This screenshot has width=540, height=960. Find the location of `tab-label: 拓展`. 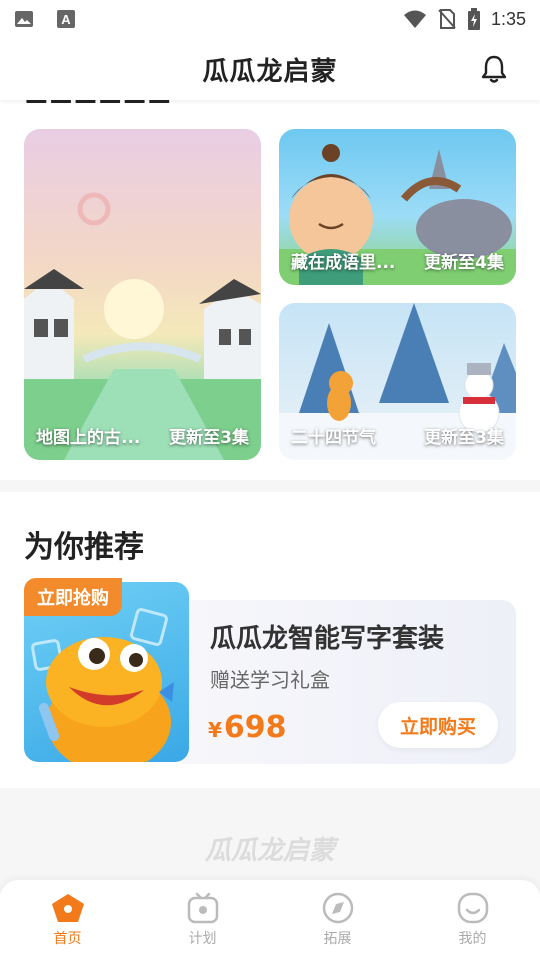

tab-label: 拓展 is located at coordinates (337, 939).